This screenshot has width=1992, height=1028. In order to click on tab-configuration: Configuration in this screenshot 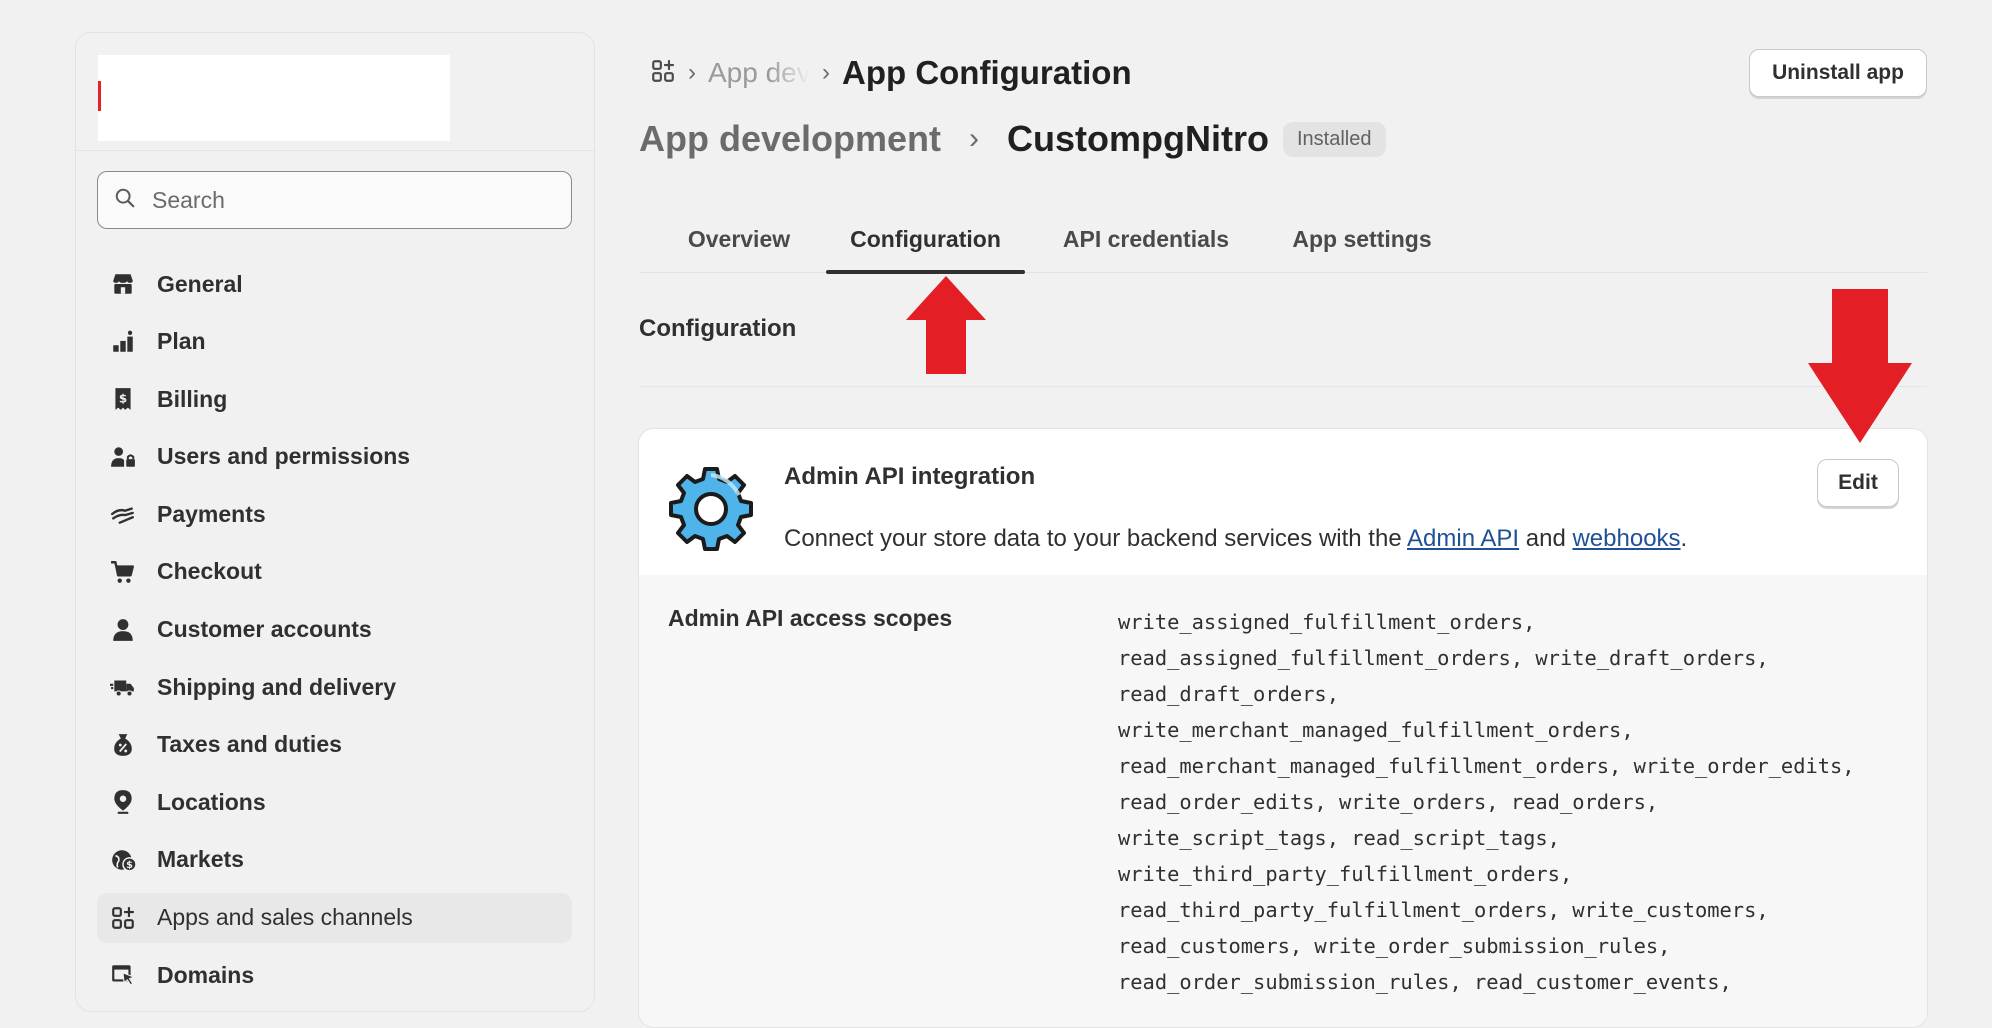, I will do `click(925, 239)`.